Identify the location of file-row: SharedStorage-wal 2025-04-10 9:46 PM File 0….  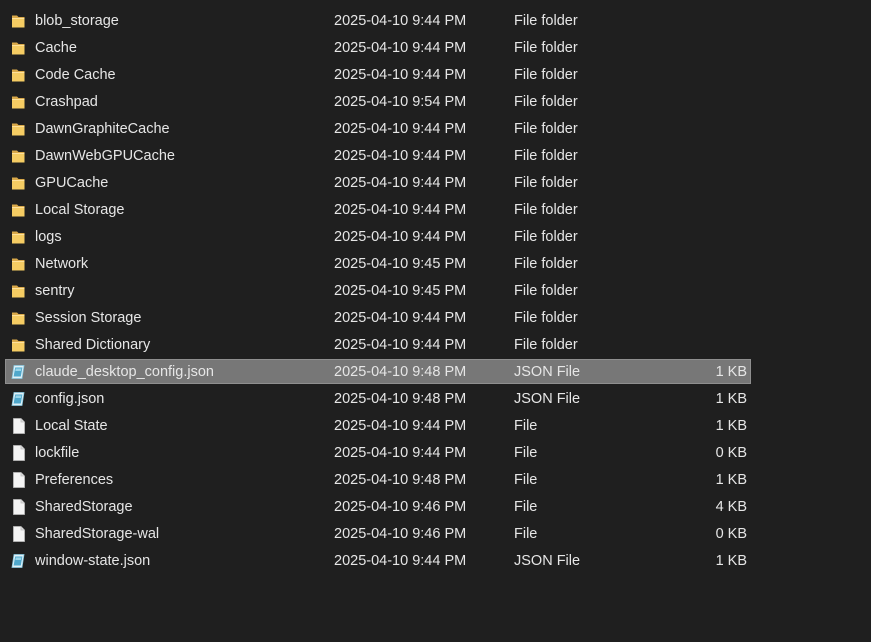
(435, 534).